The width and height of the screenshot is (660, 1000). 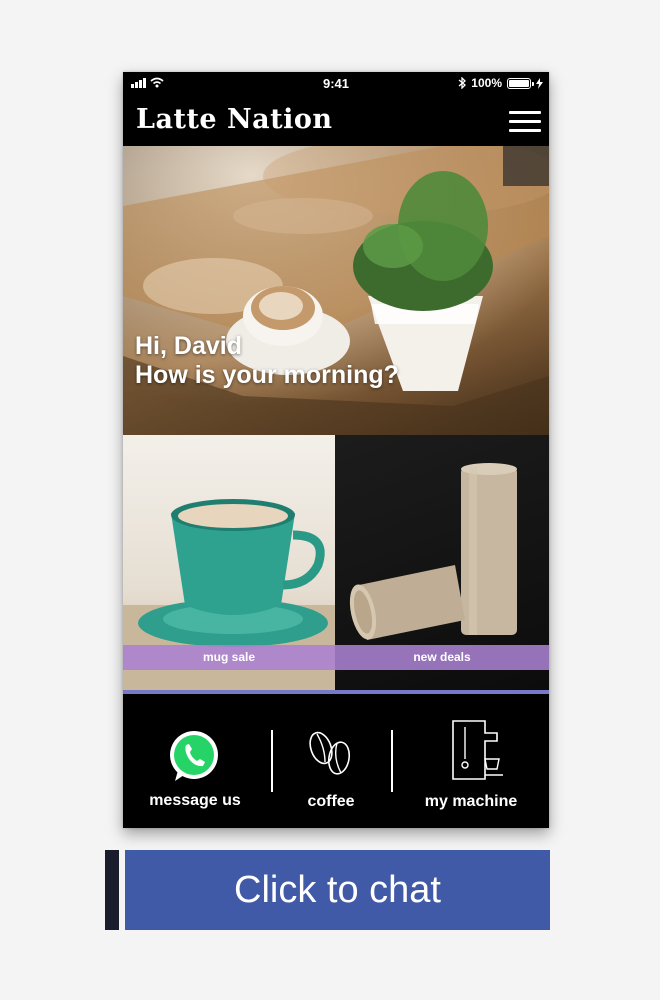 I want to click on nav-my-machine: my machine, so click(x=471, y=761).